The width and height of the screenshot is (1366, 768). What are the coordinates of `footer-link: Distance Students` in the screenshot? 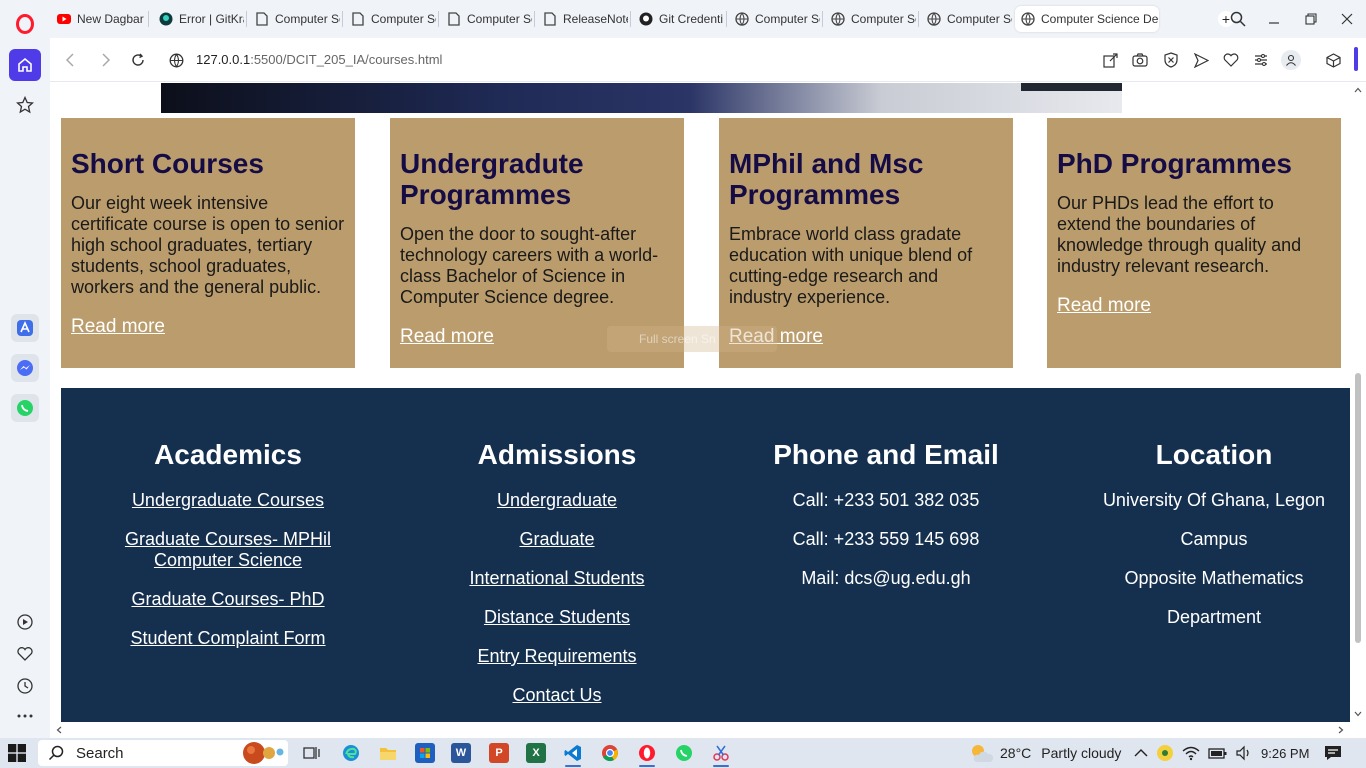 It's located at (557, 617).